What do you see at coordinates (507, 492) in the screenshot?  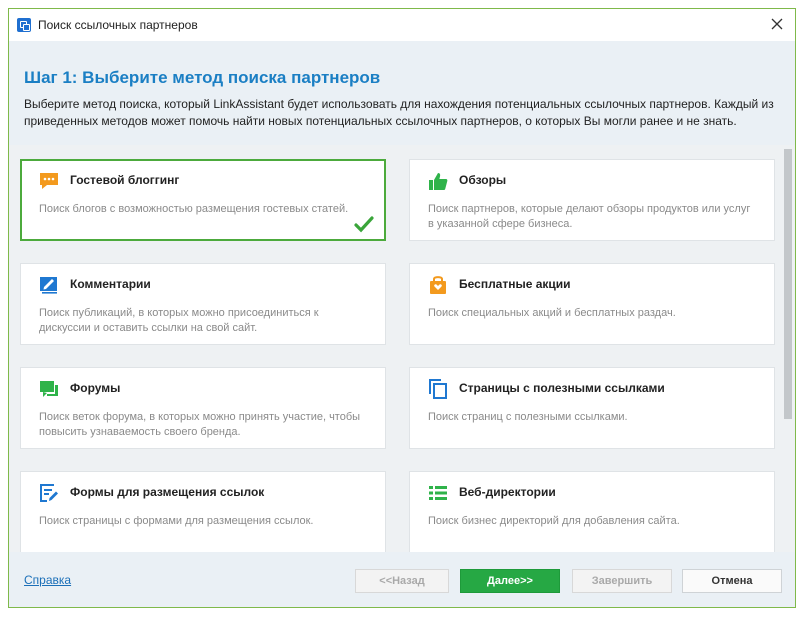 I see `card-title: Веб-директории` at bounding box center [507, 492].